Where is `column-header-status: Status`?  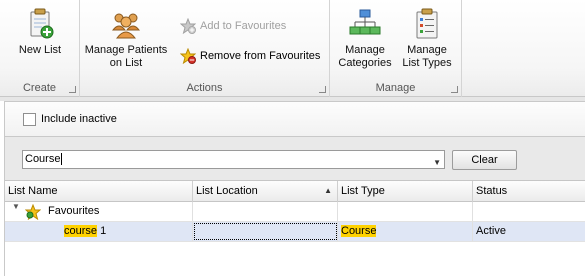 column-header-status: Status is located at coordinates (529, 191).